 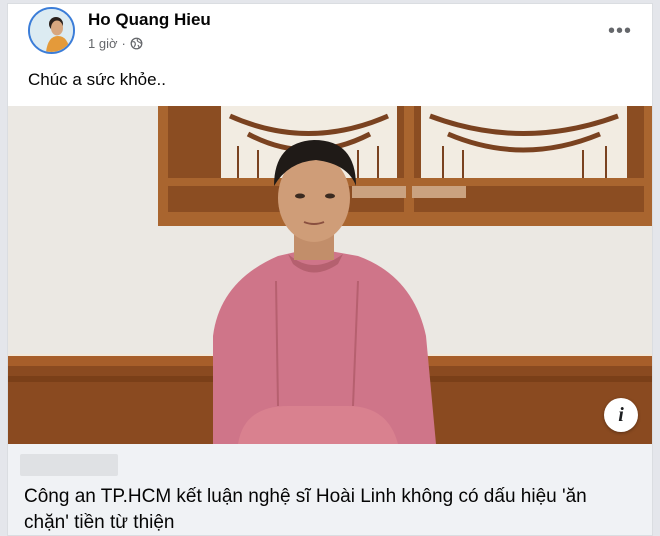 I want to click on avatar-image, so click(x=51, y=30).